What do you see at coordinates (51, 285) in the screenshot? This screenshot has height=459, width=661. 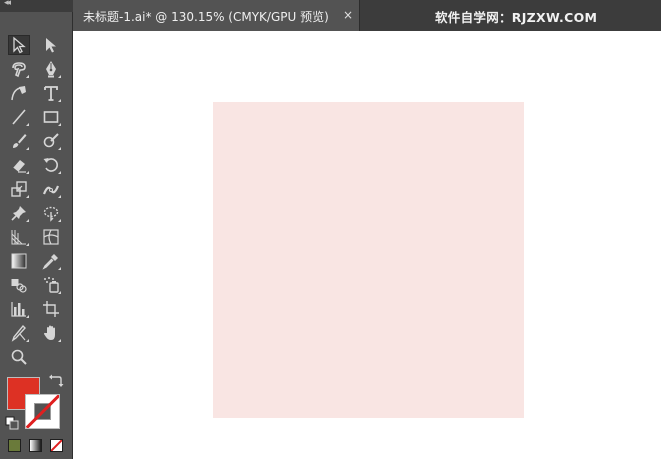 I see `symbol-sprayer-tool` at bounding box center [51, 285].